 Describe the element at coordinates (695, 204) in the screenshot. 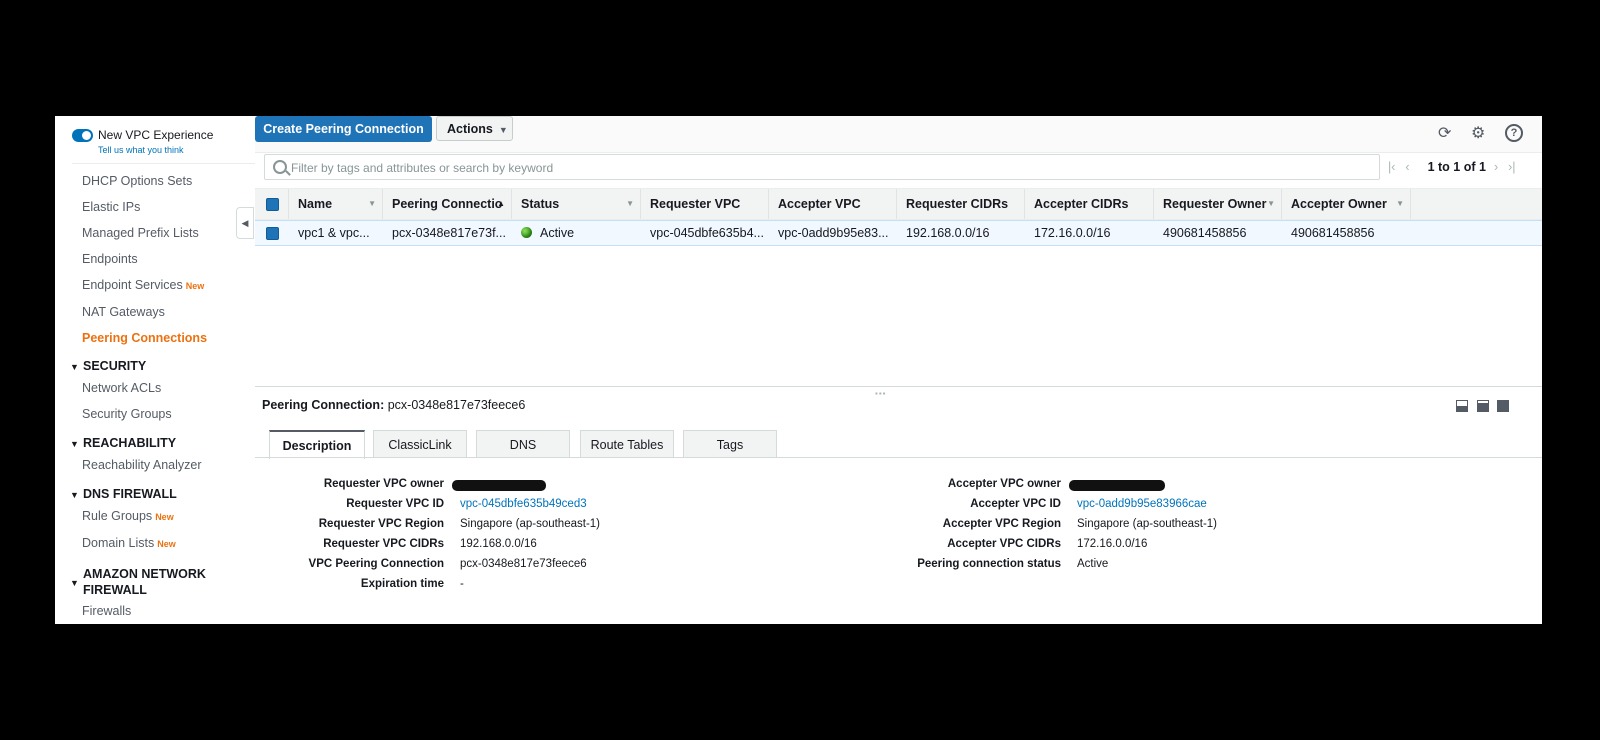

I see `column-header-label: Requester VPC` at that location.